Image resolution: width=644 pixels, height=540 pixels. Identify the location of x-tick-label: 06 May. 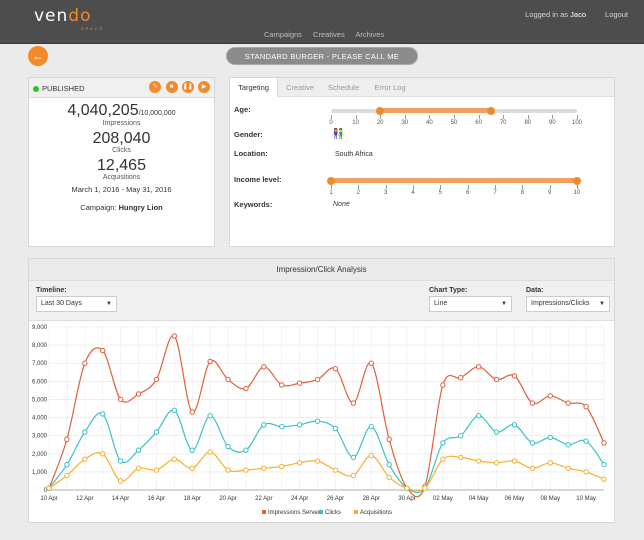
(515, 499).